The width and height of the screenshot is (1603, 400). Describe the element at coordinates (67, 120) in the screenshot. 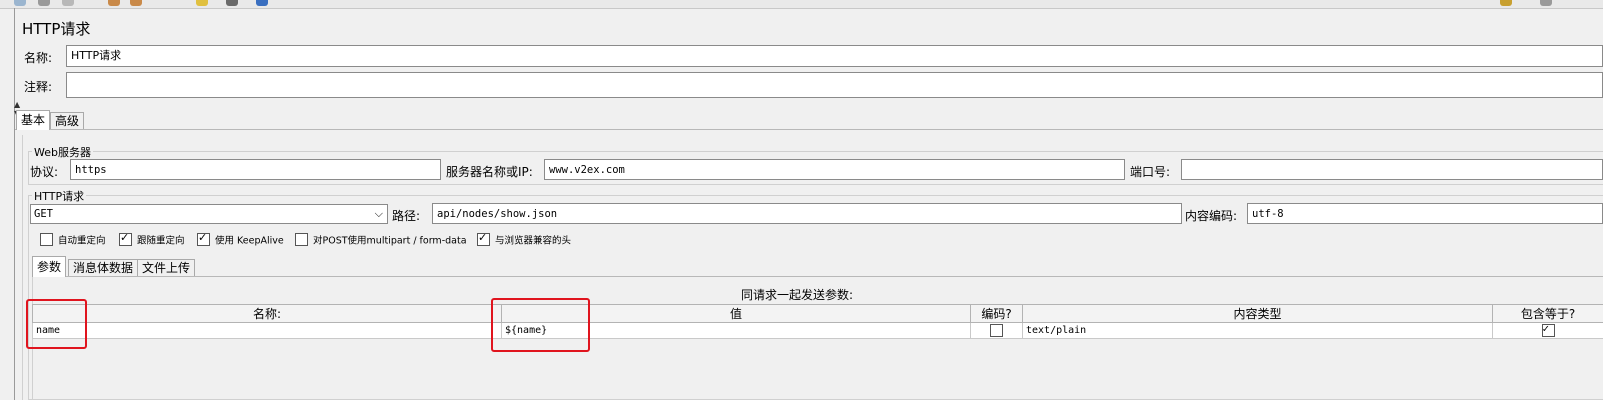

I see `tab-advanced: 高级` at that location.